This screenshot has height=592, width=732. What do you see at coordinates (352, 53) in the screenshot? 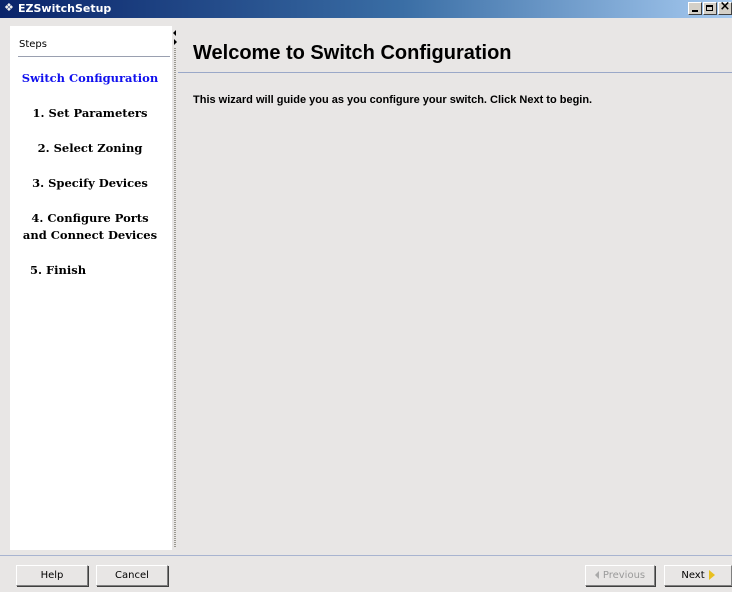
I see `page-title: Welcome to Switch Configuration` at bounding box center [352, 53].